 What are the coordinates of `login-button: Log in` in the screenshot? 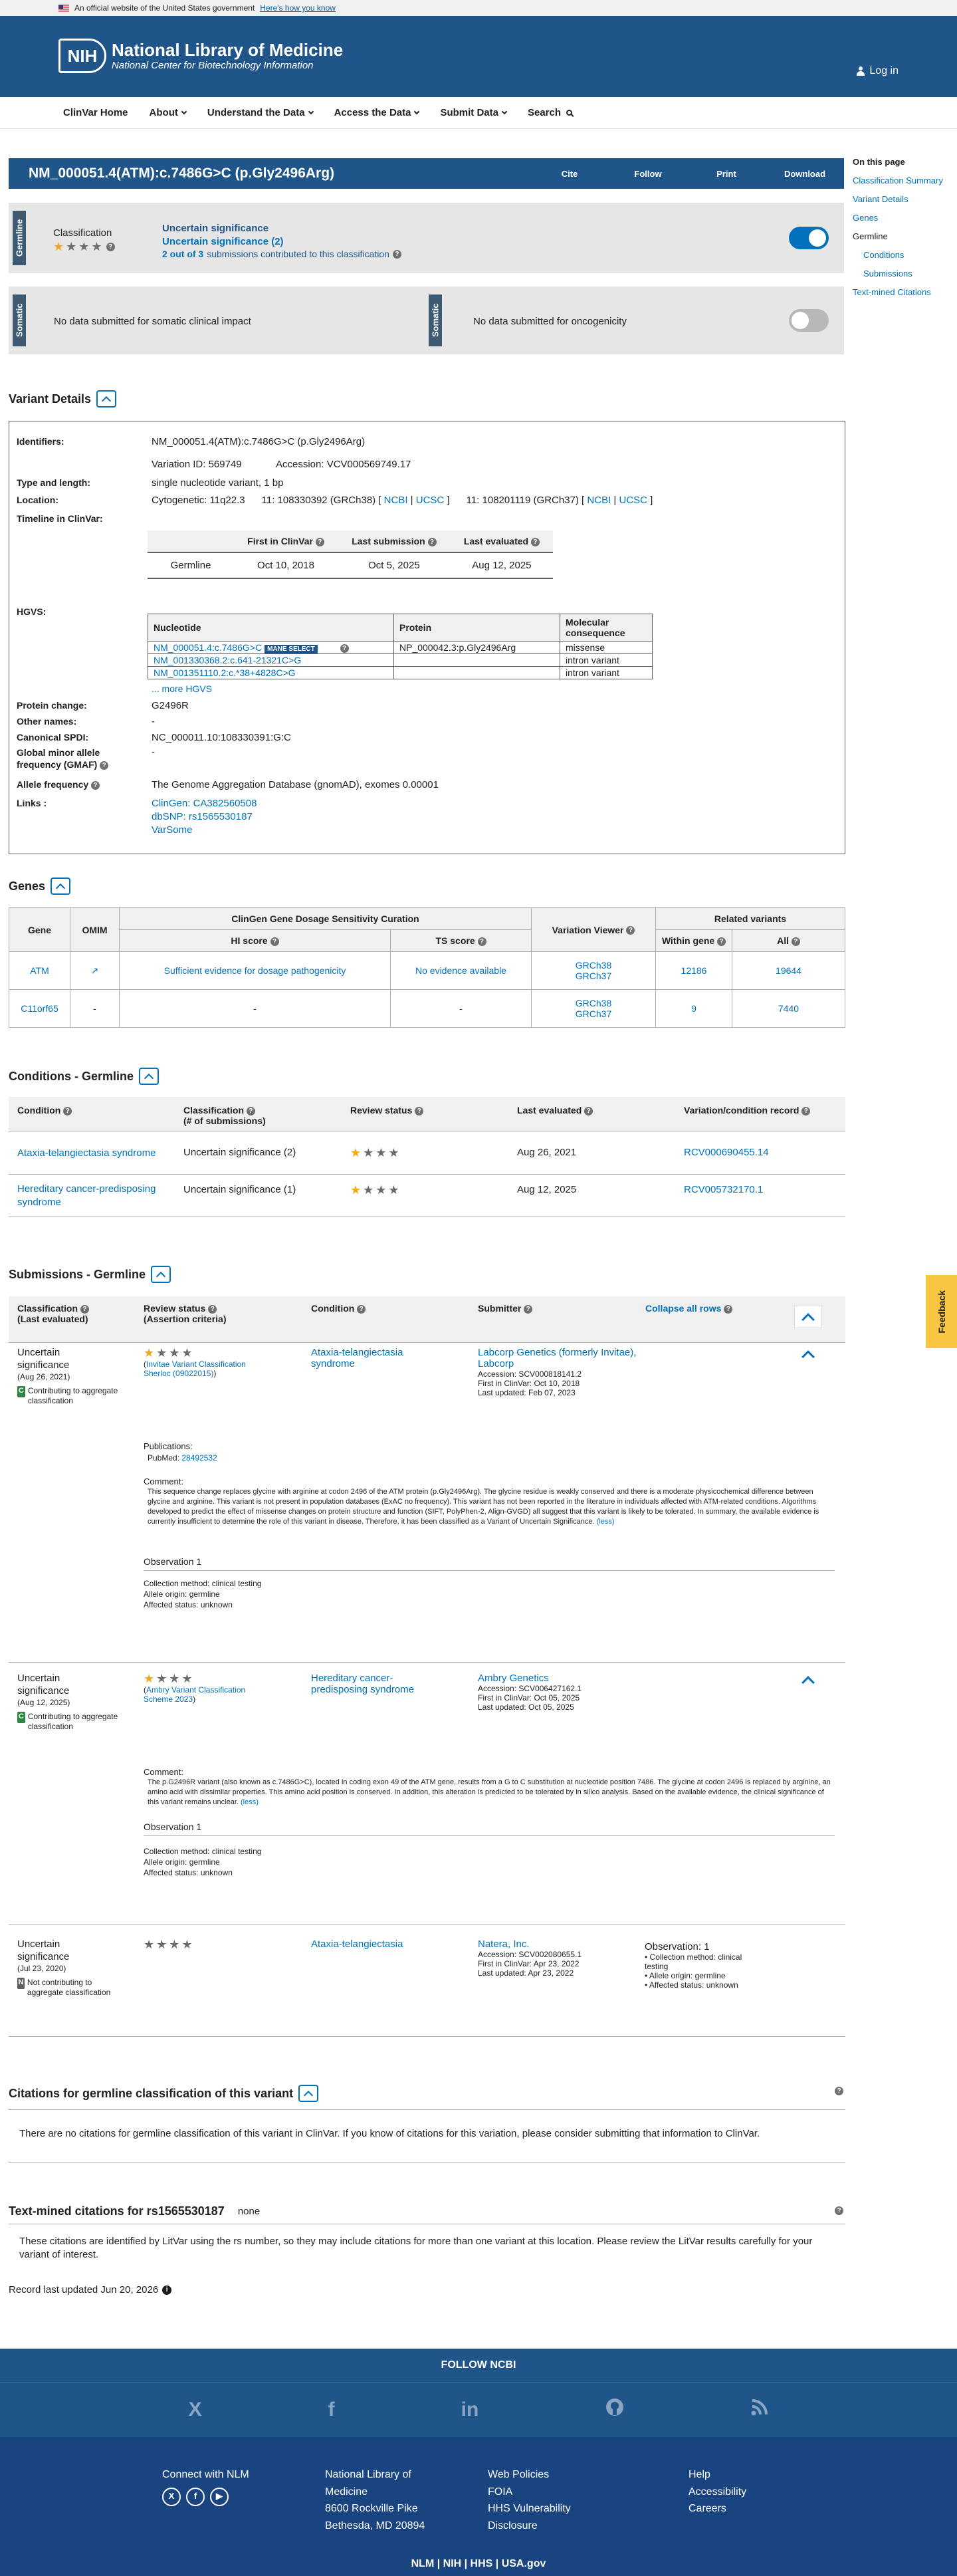 It's located at (877, 71).